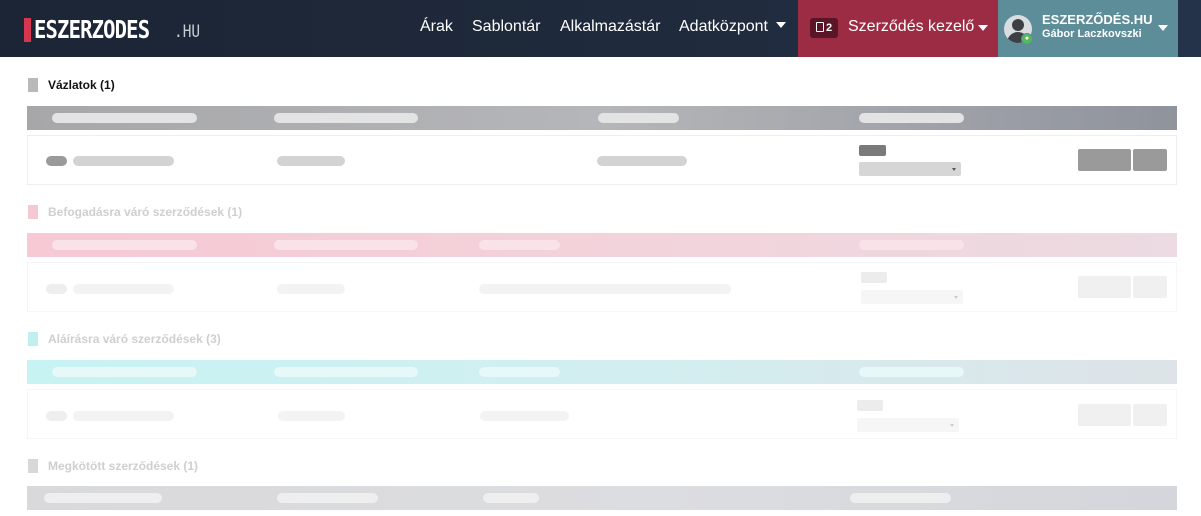 The width and height of the screenshot is (1201, 516). I want to click on section-title-label: Aláírásra váró szerződések (3), so click(134, 339).